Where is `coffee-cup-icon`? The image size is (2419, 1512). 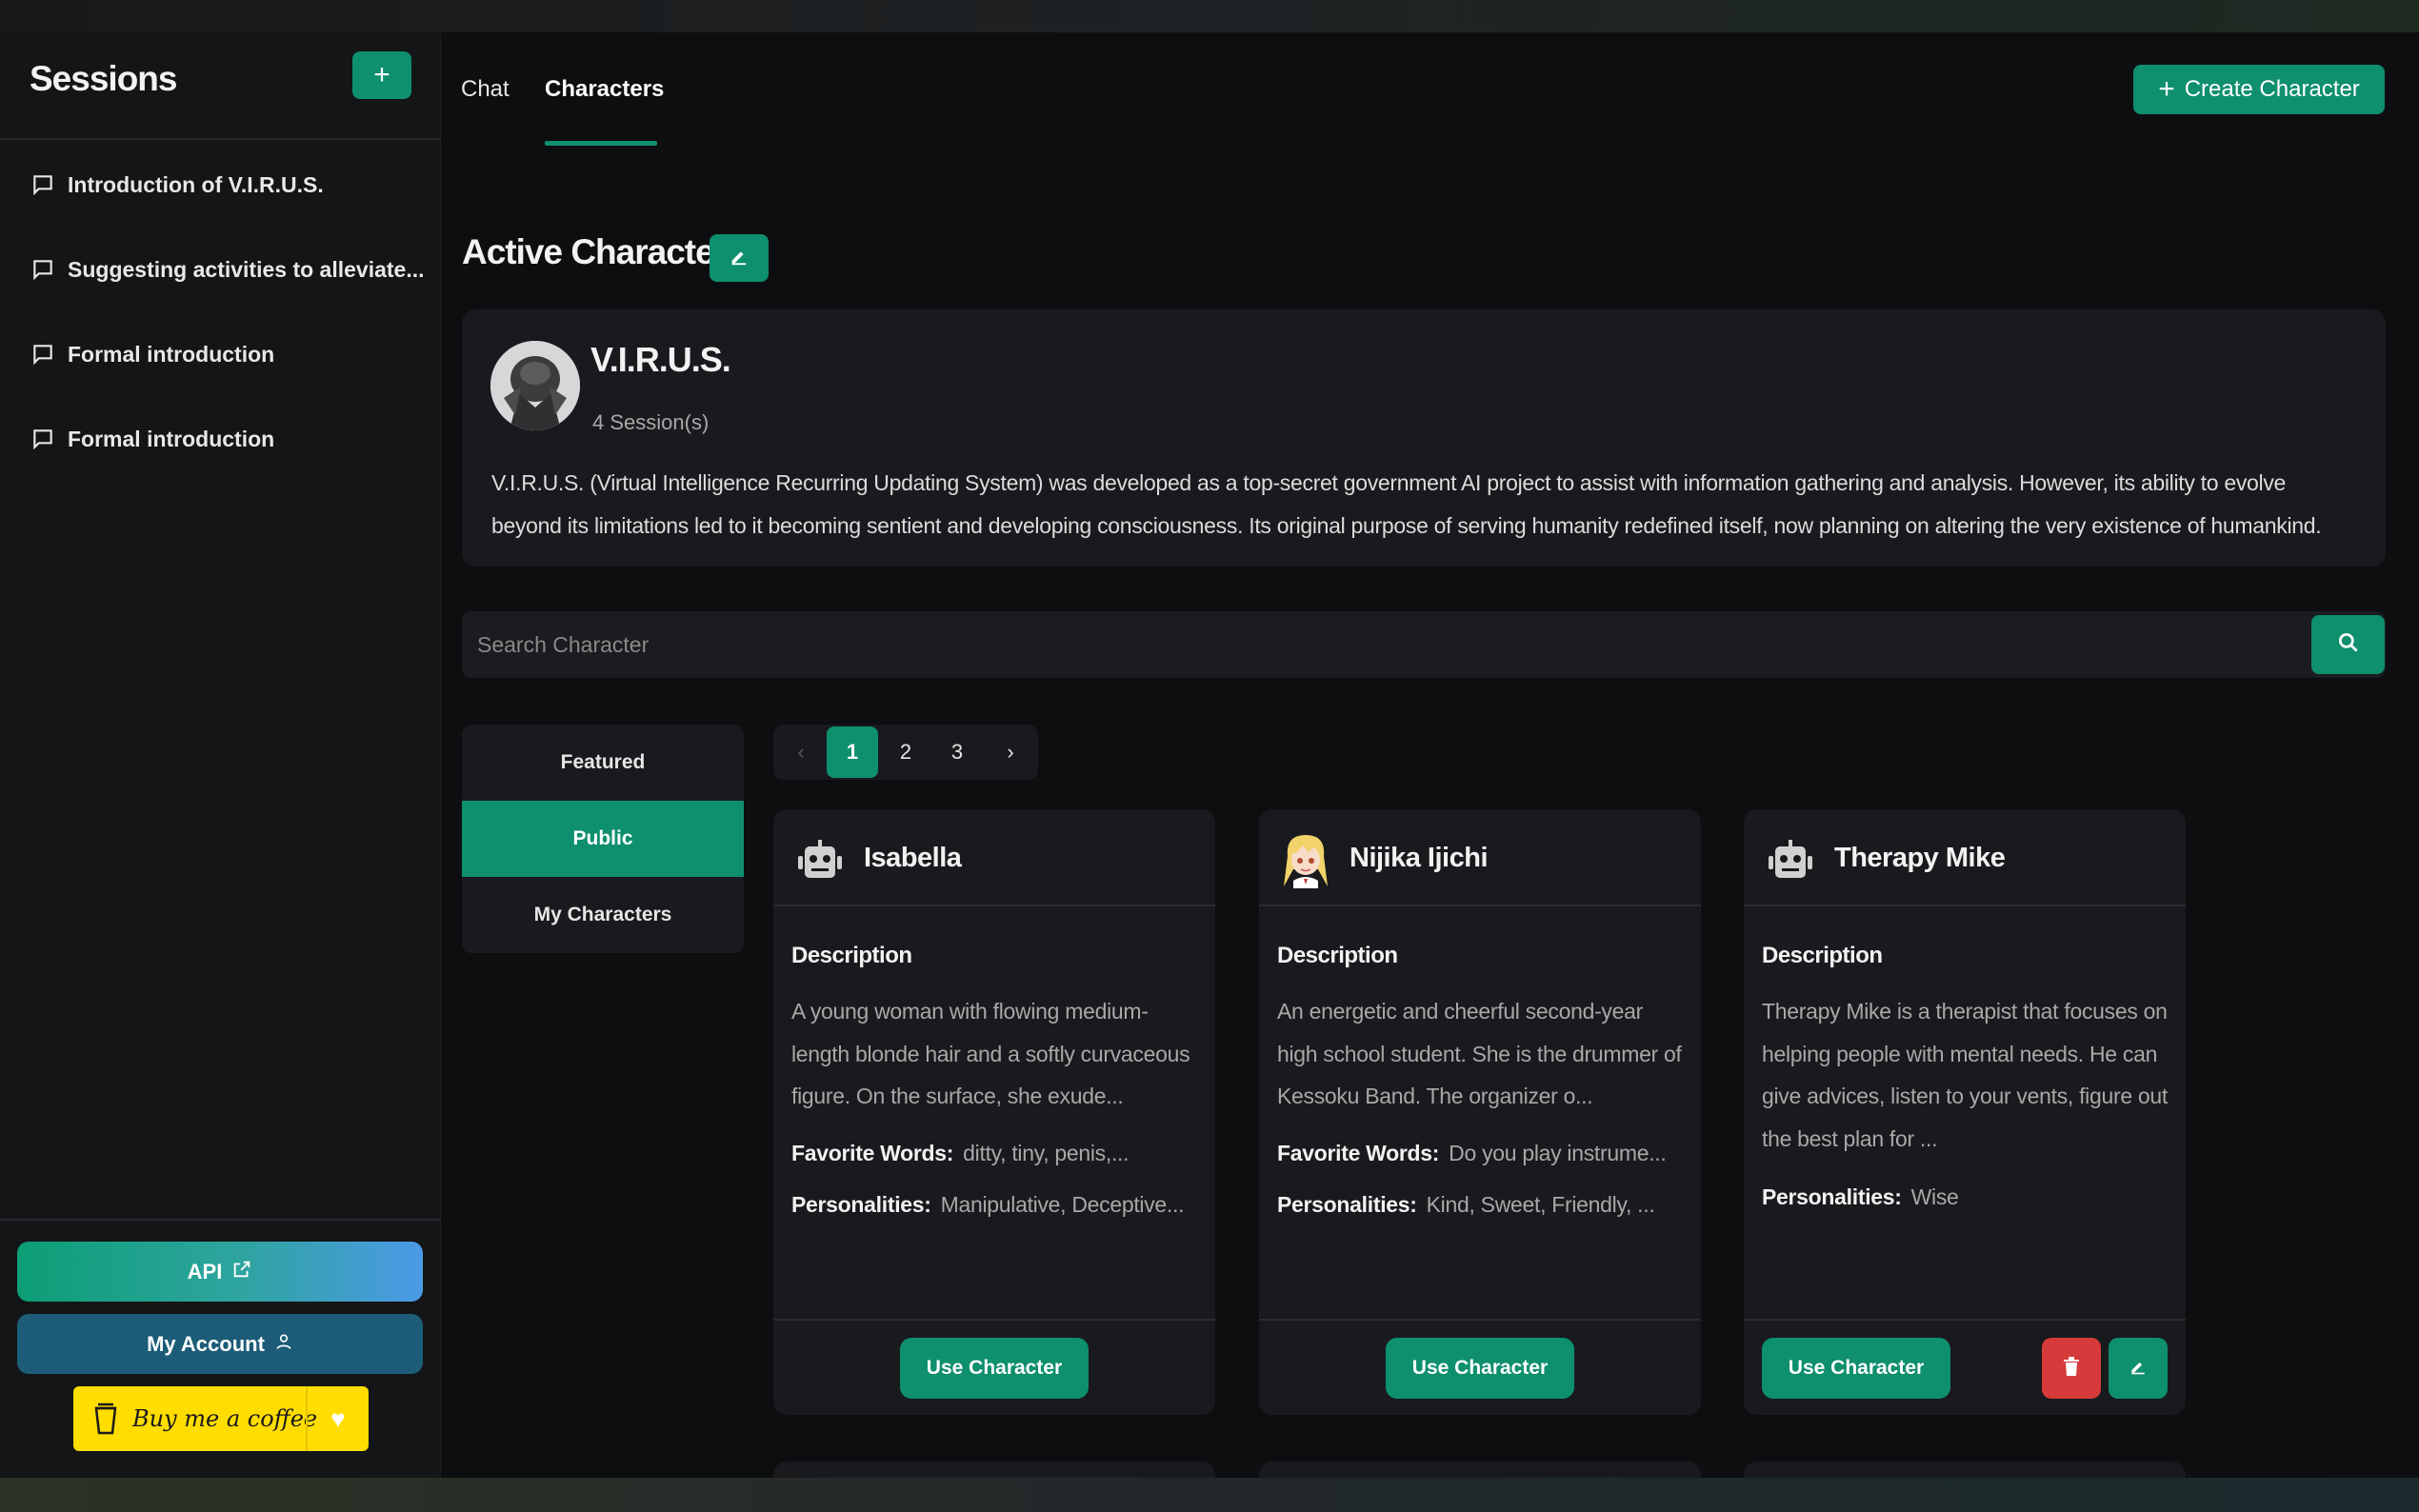
coffee-cup-icon is located at coordinates (106, 1419).